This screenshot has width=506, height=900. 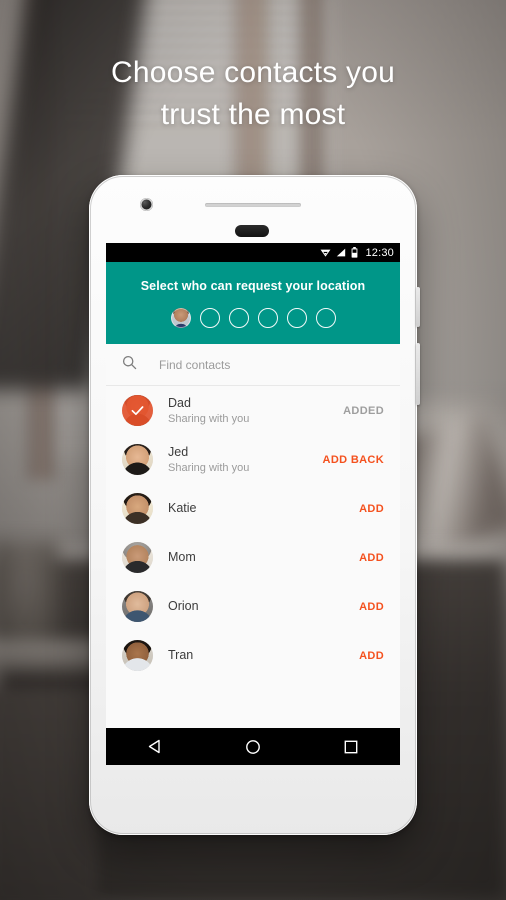 I want to click on headline-line-2: trust the most, so click(x=253, y=114).